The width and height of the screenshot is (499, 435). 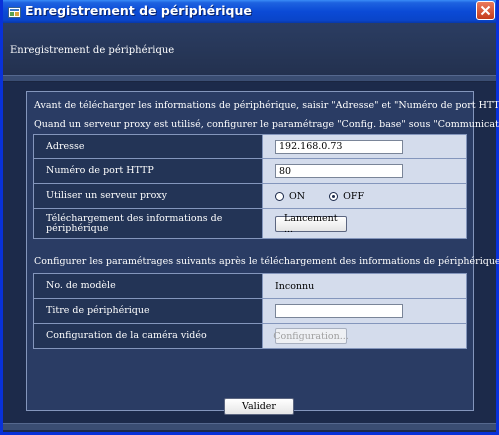 What do you see at coordinates (279, 196) in the screenshot?
I see `radio-off-icon` at bounding box center [279, 196].